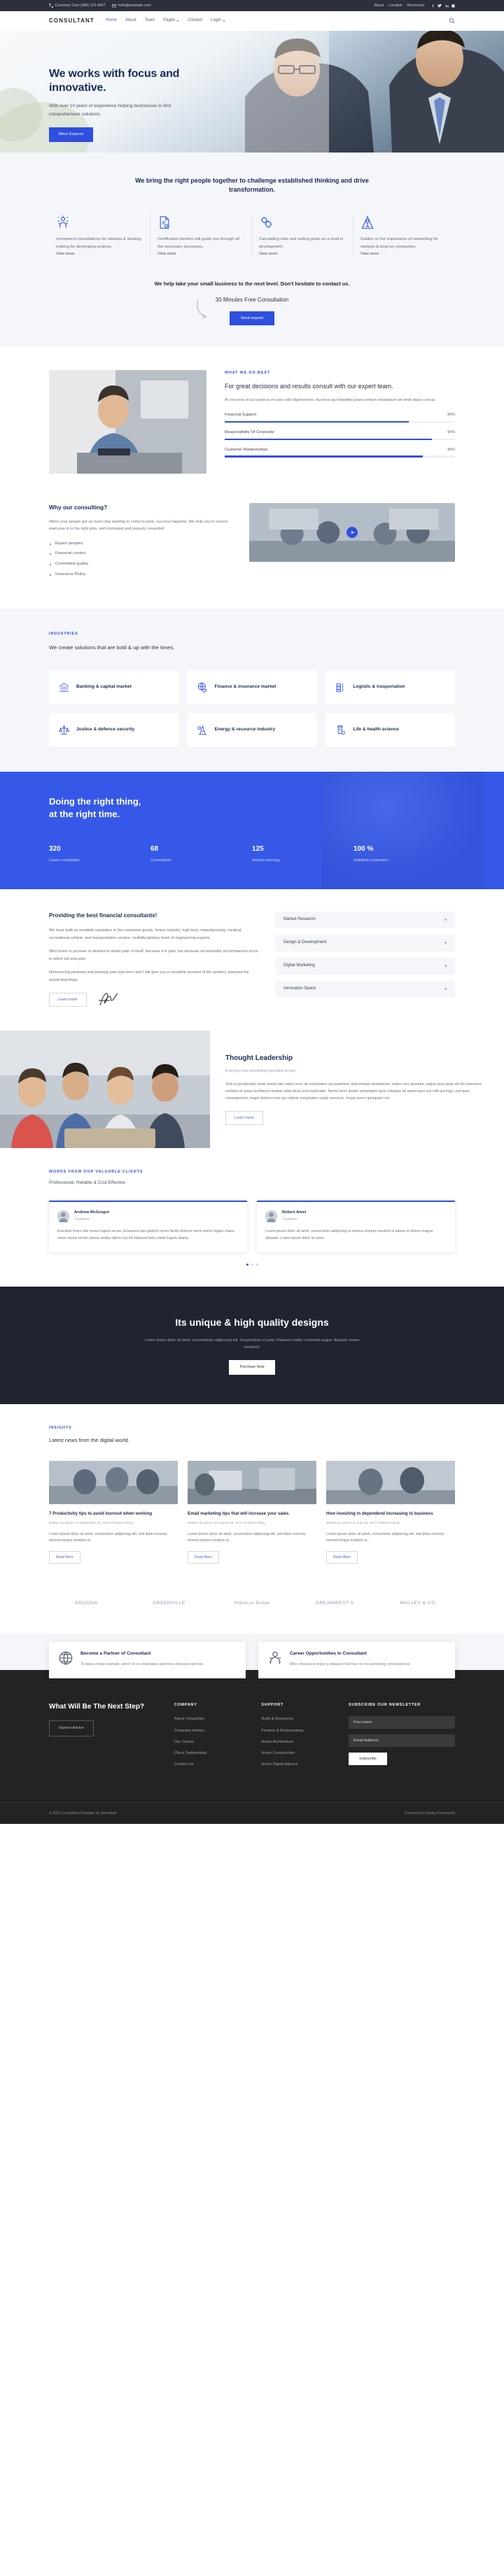 The image size is (504, 2576). What do you see at coordinates (252, 1482) in the screenshot?
I see `insight-image` at bounding box center [252, 1482].